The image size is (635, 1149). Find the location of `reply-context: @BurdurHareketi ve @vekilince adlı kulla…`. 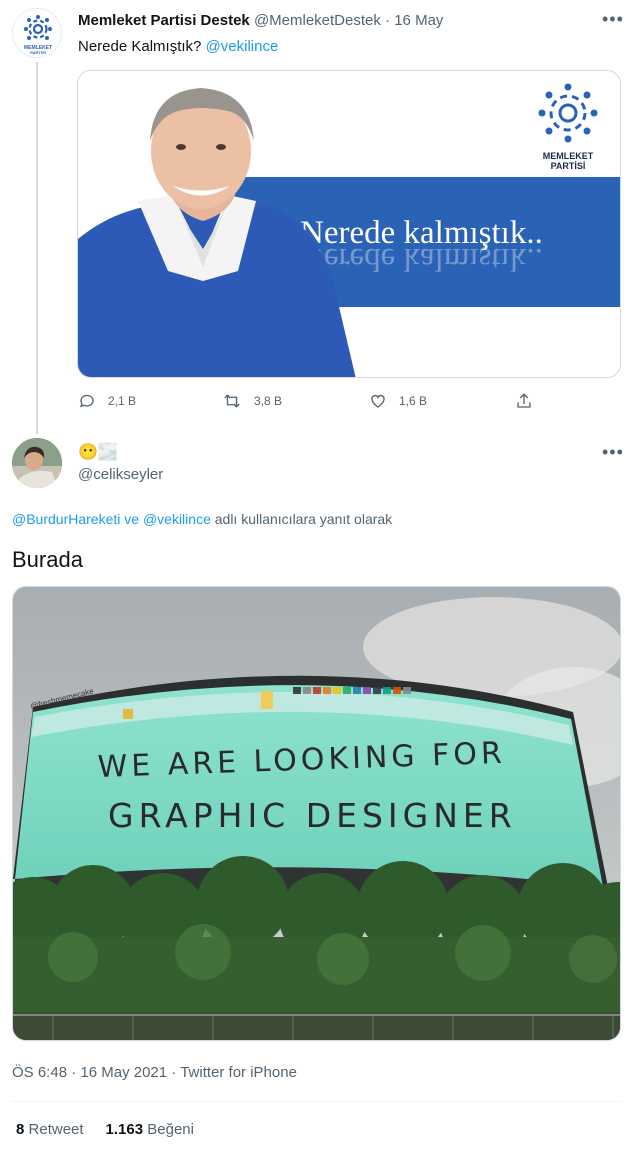

reply-context: @BurdurHareketi ve @vekilince adlı kulla… is located at coordinates (202, 519).